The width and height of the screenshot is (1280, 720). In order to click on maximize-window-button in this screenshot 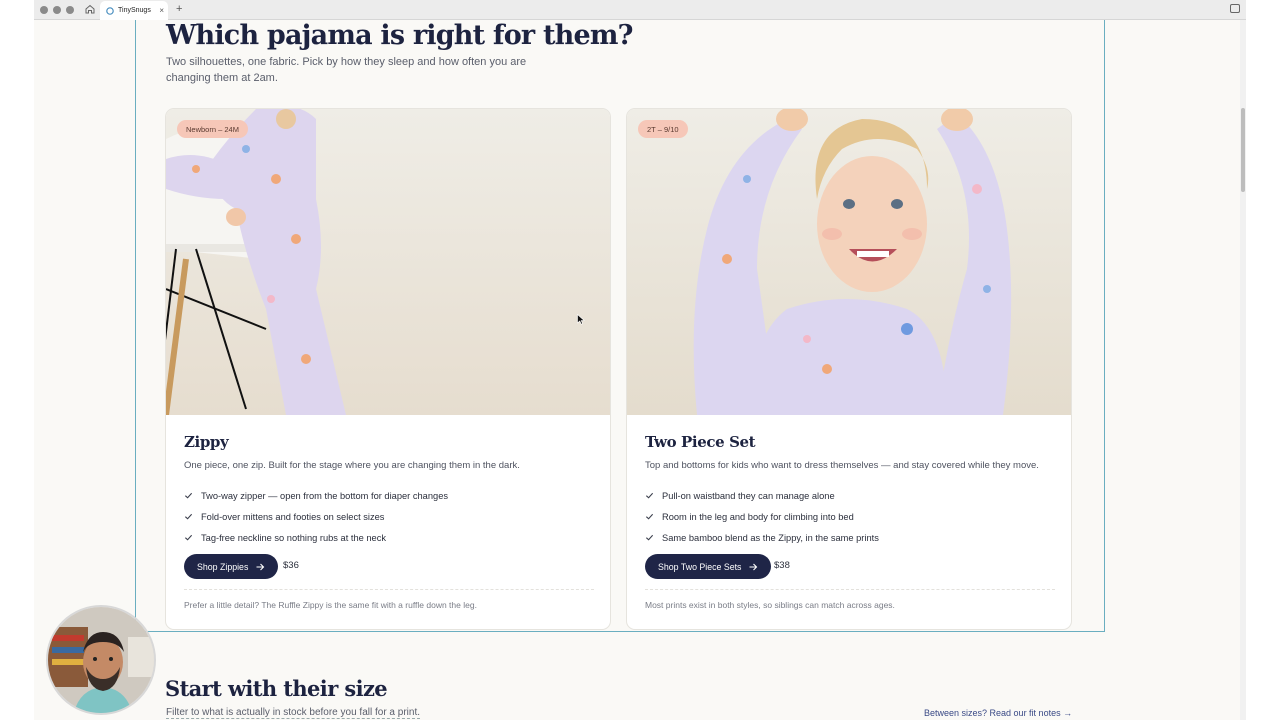, I will do `click(70, 10)`.